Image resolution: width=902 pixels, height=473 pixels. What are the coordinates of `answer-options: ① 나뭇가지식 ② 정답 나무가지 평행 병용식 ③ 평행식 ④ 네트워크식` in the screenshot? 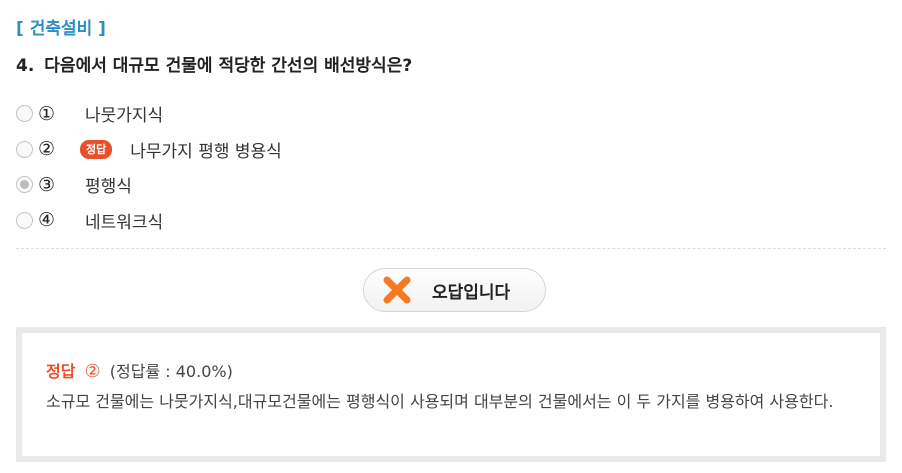 It's located at (149, 167).